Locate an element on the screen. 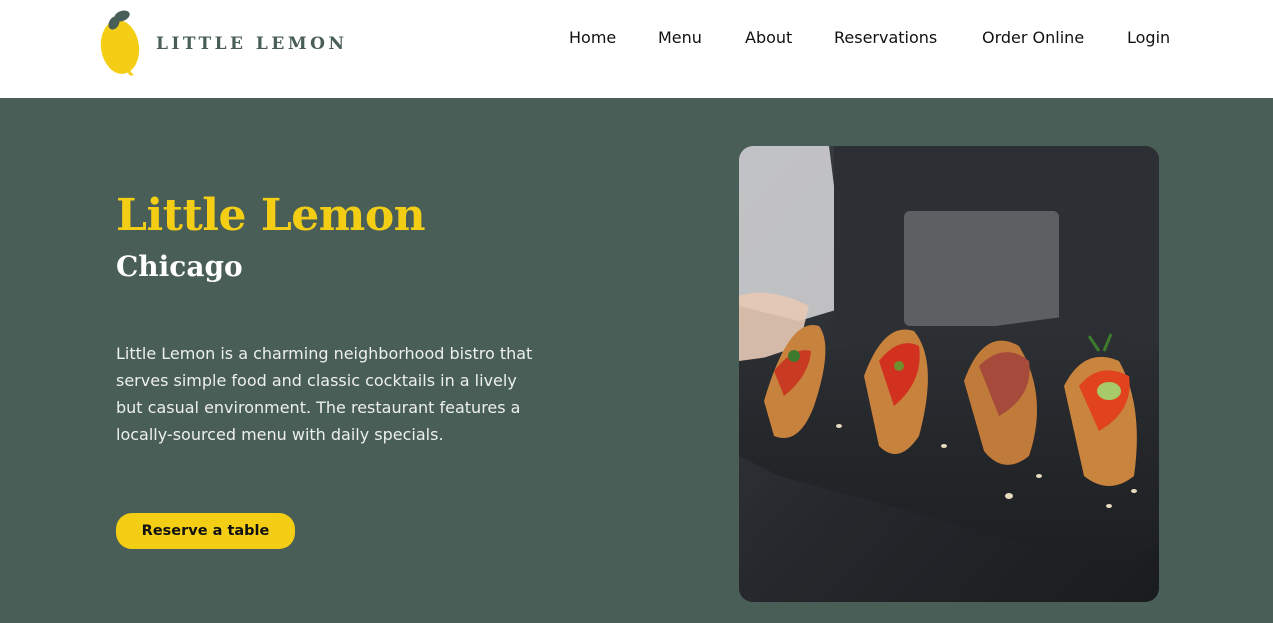 The height and width of the screenshot is (623, 1273). nav-item-about: About is located at coordinates (768, 37).